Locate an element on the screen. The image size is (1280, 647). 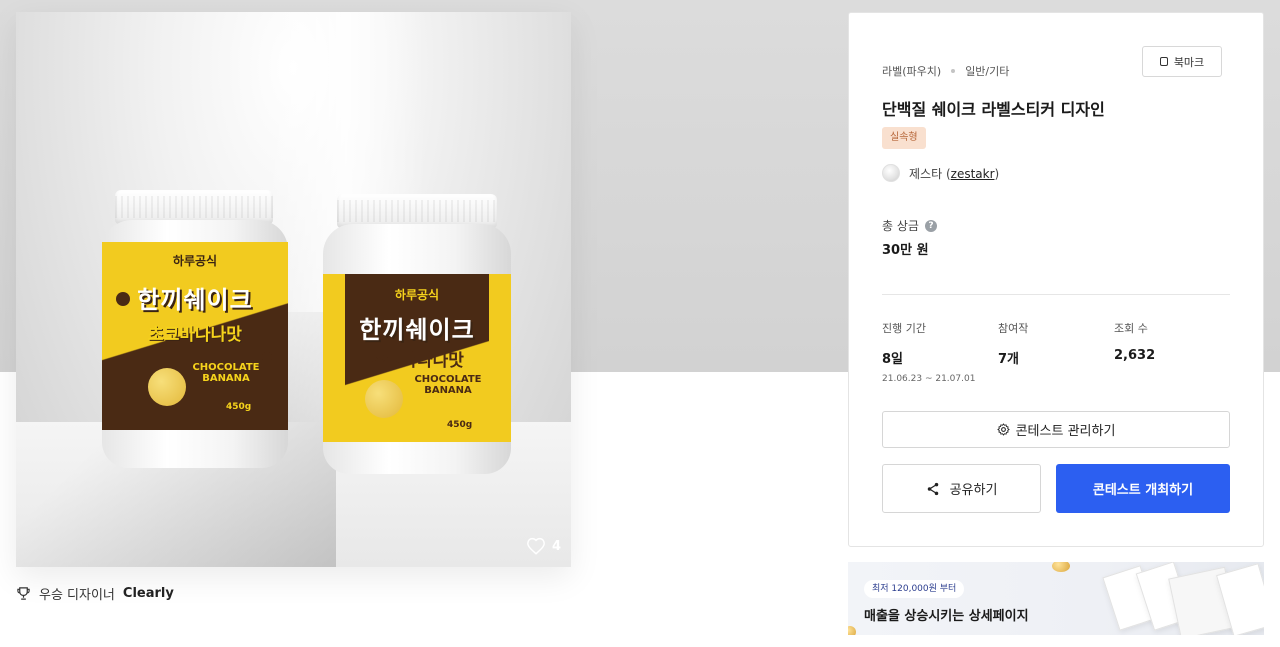
like-count: 4 is located at coordinates (556, 546).